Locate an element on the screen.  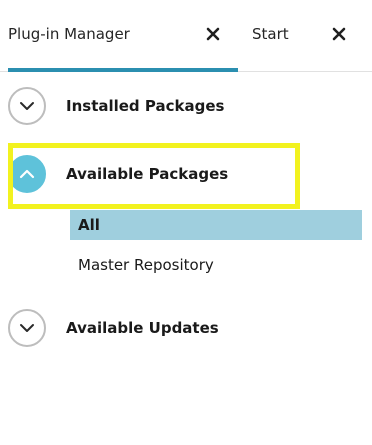
section-available-updates: Available Updates is located at coordinates (188, 328).